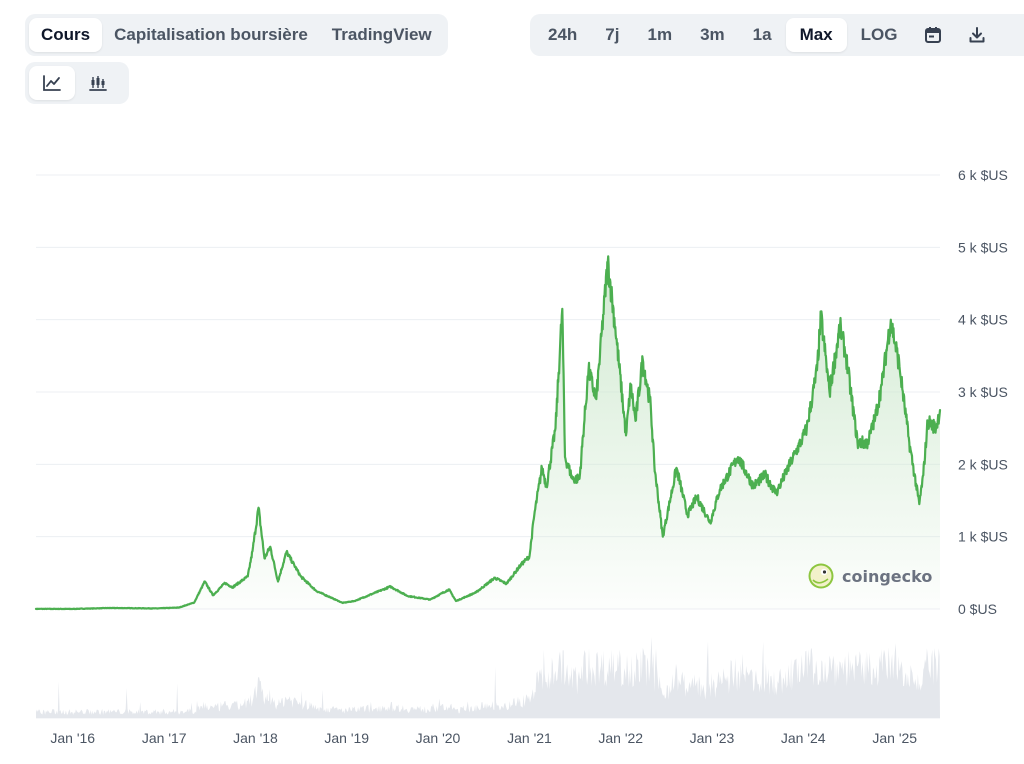  I want to click on x-tick-label: Jan '21, so click(529, 738).